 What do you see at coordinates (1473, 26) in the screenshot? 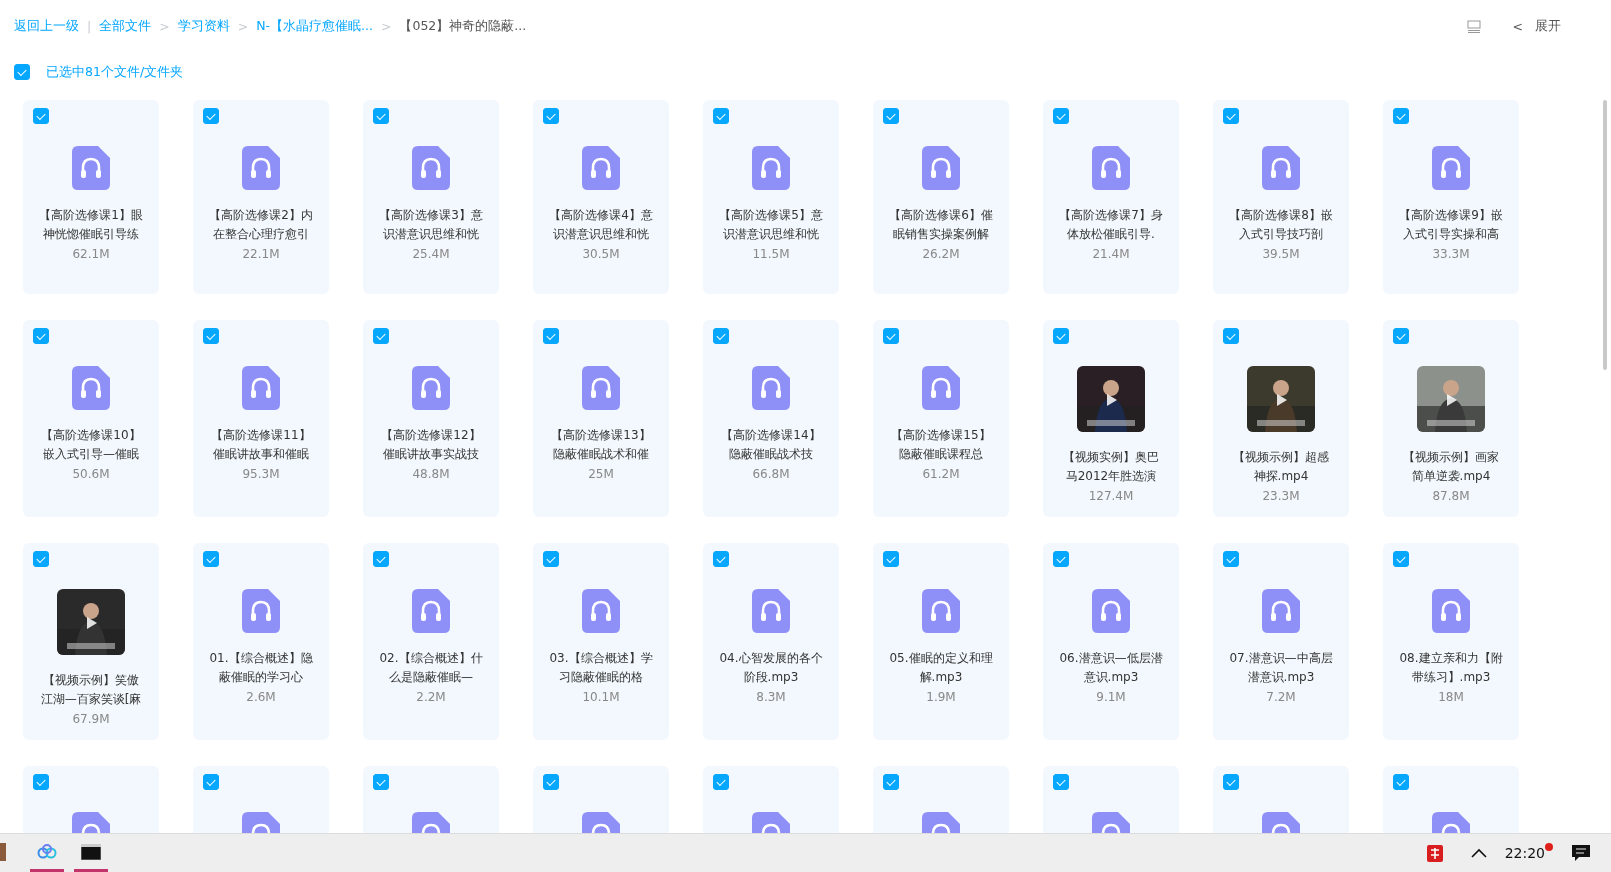
I see `list-view-icon` at bounding box center [1473, 26].